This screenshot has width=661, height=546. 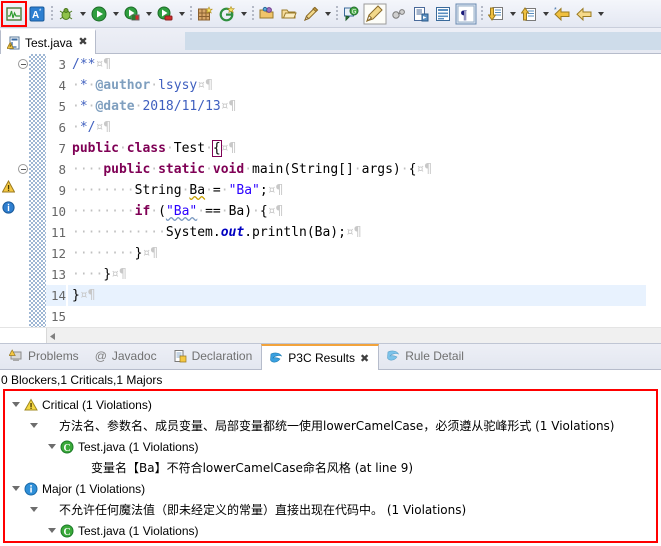 I want to click on external-tools-icon, so click(x=421, y=14).